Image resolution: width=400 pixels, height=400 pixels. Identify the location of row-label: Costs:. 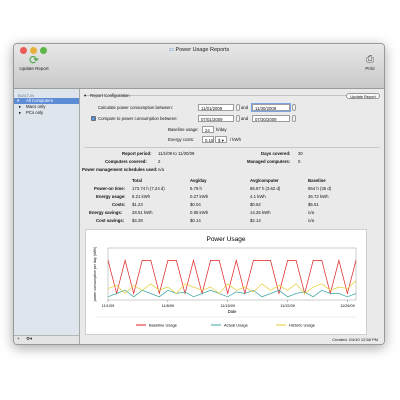
(119, 204).